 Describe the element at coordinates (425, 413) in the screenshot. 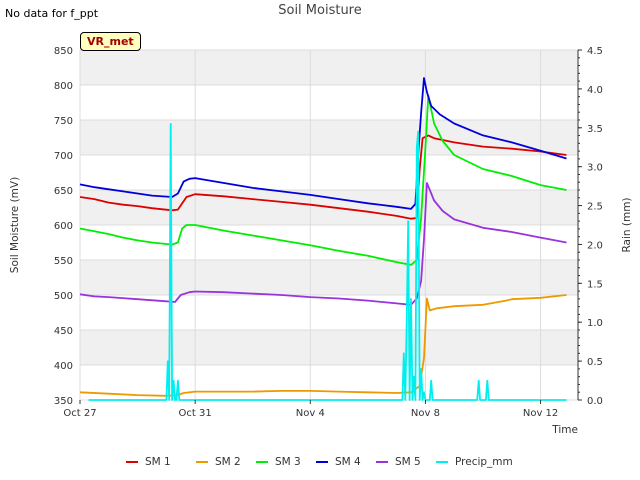

I see `x-tick-label: Nov 8` at that location.